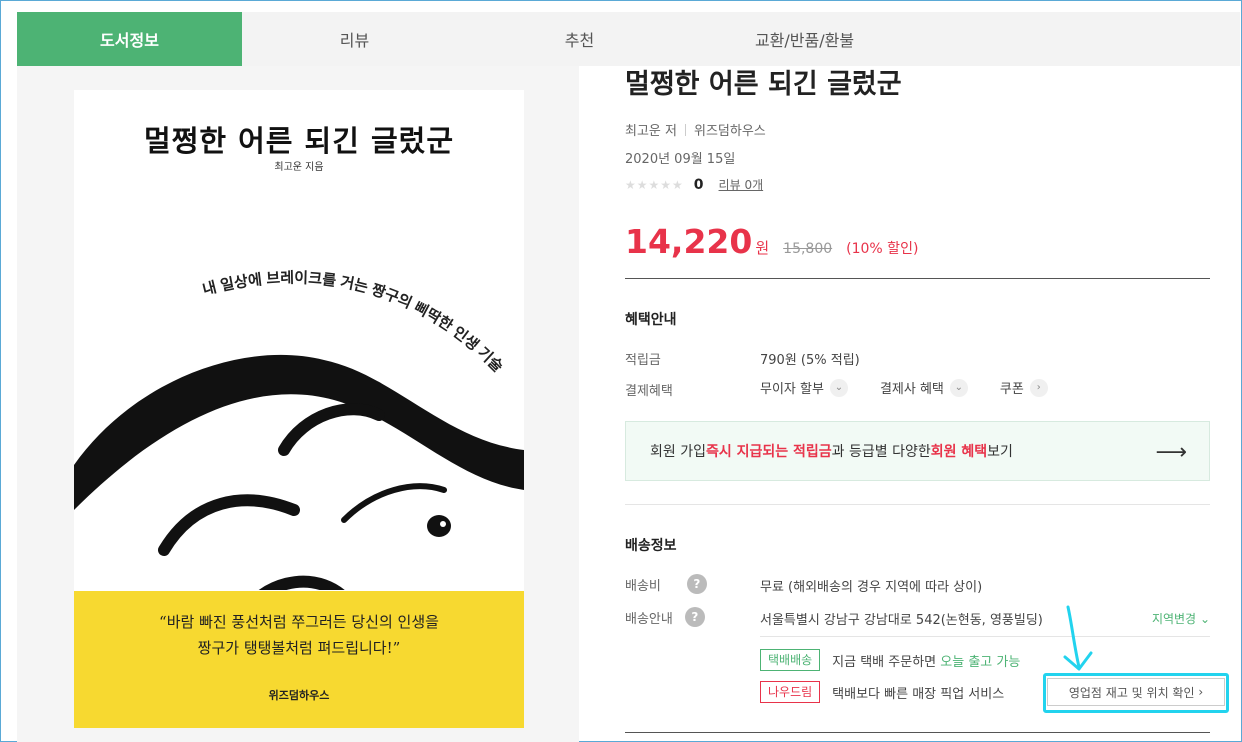 The width and height of the screenshot is (1242, 742). Describe the element at coordinates (299, 167) in the screenshot. I see `cover-author: 최고운 지음` at that location.